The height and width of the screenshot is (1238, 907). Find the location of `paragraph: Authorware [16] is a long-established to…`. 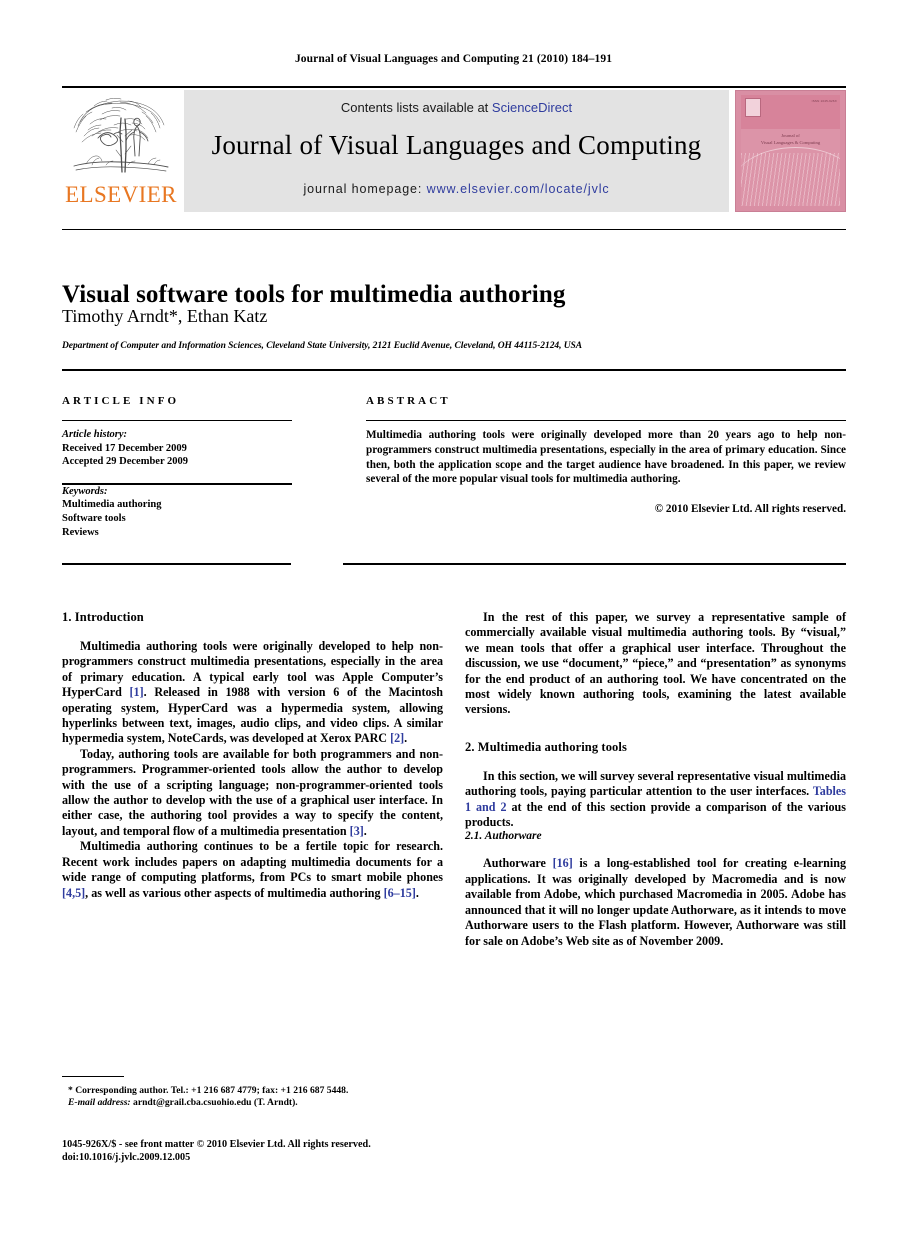

paragraph: Authorware [16] is a long-established to… is located at coordinates (655, 902).